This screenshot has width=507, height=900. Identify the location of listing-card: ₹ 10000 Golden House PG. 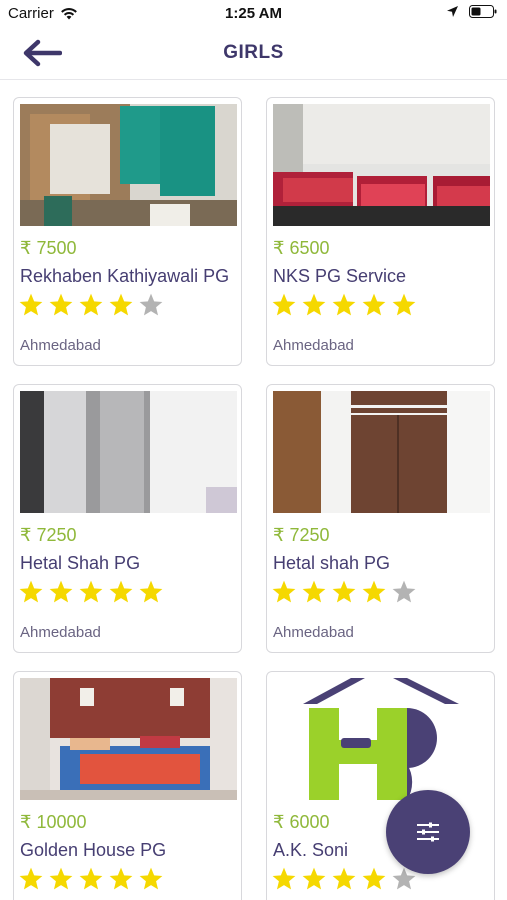
(127, 785).